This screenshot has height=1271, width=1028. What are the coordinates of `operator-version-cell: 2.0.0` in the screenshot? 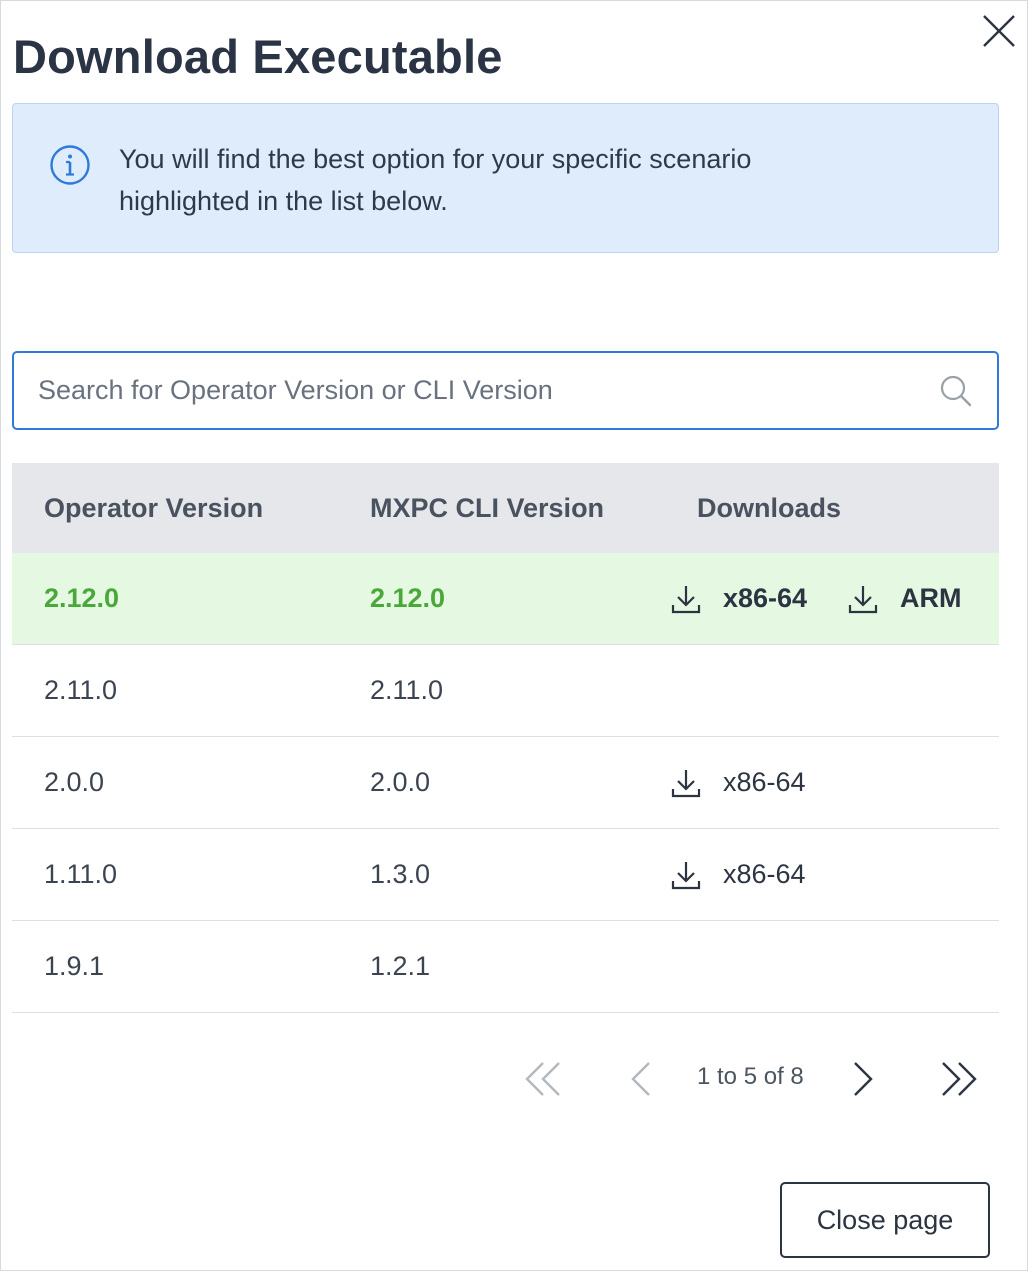 It's located at (74, 782).